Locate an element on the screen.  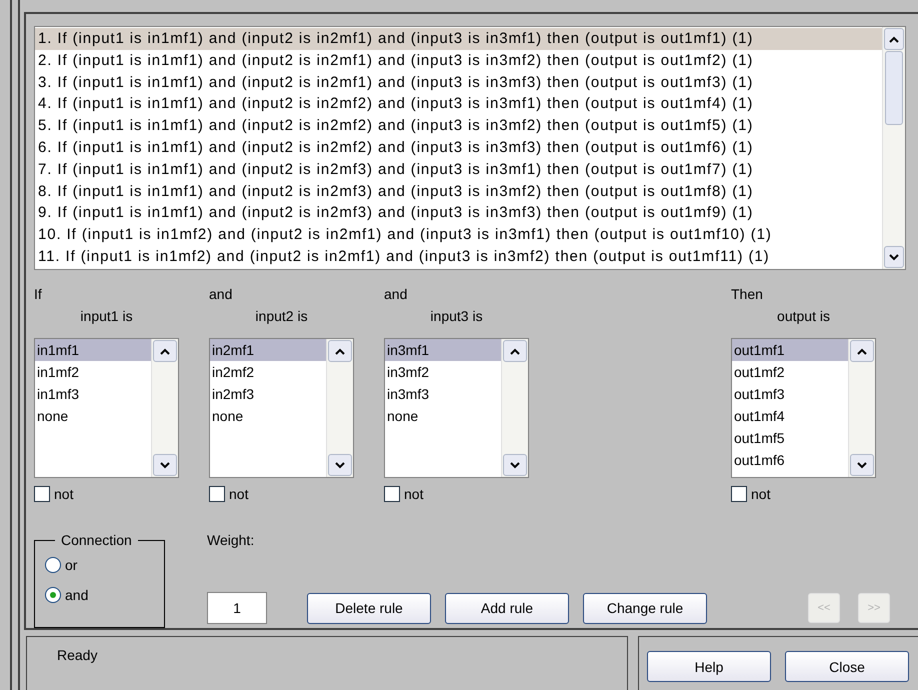
list-item: in1mf3 is located at coordinates (93, 394).